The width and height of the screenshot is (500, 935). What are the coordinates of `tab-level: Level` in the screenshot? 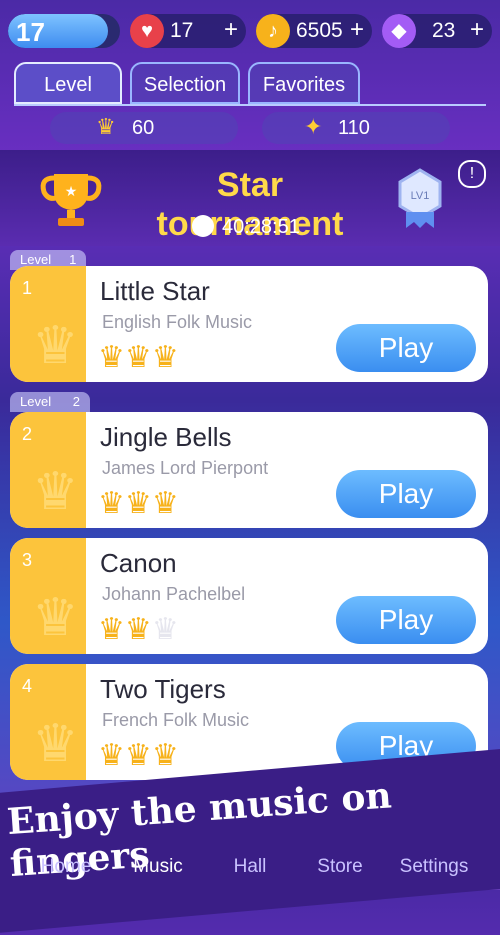 It's located at (68, 83).